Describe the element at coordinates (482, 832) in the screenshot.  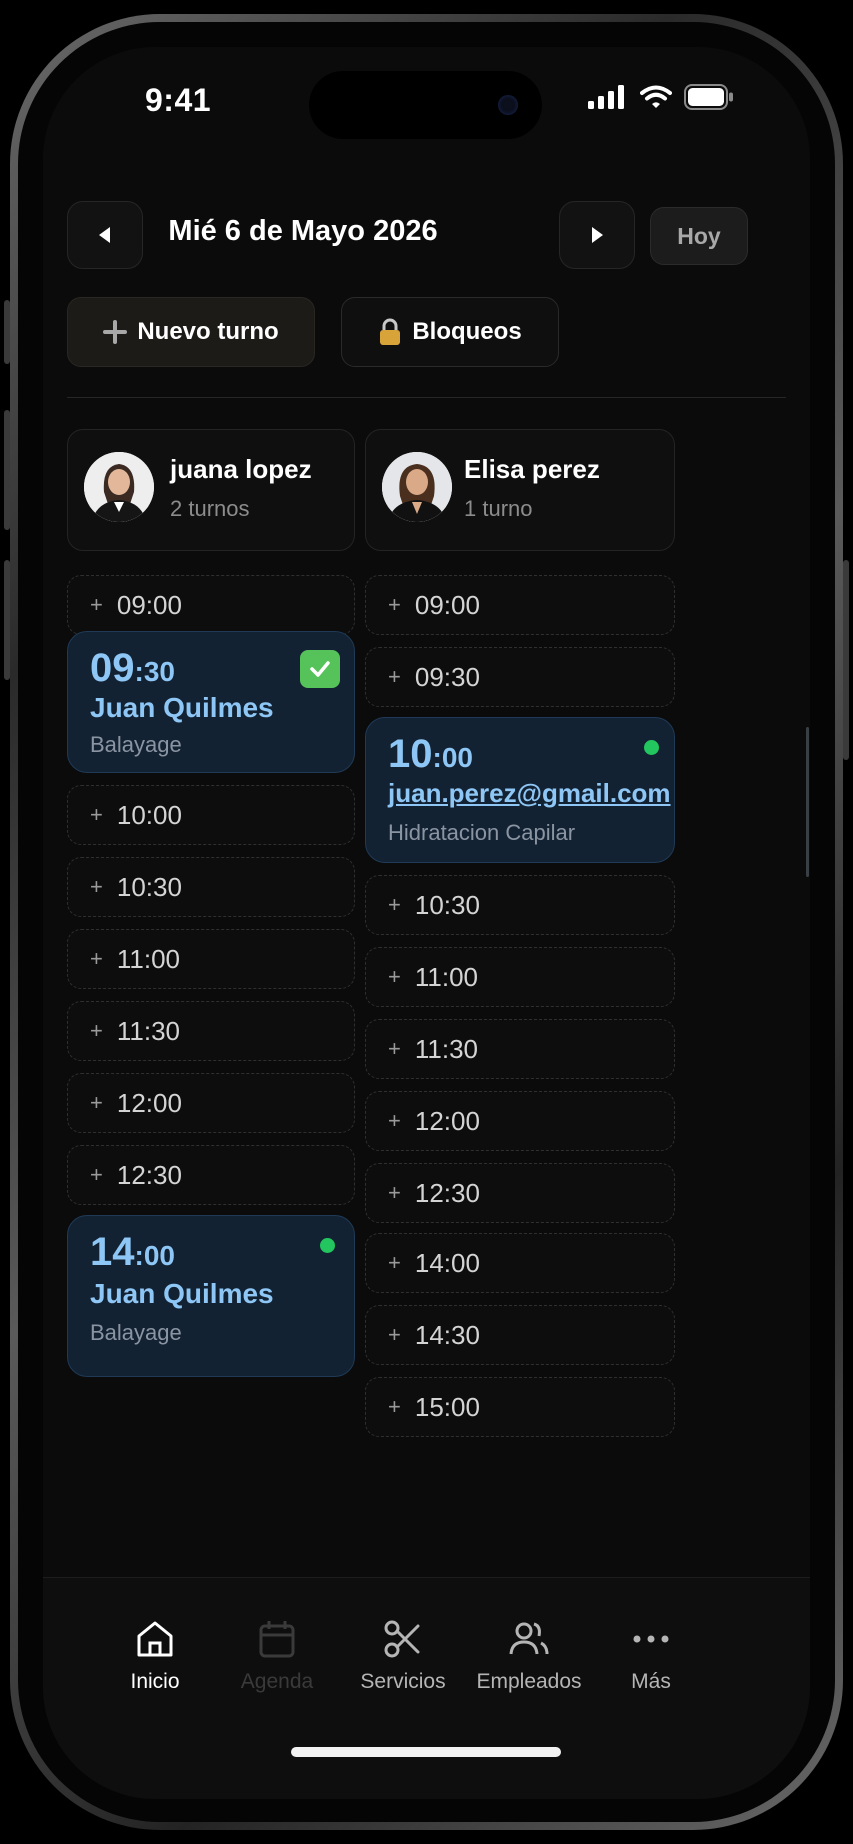
I see `appointment-service: Hidratacion Capilar` at that location.